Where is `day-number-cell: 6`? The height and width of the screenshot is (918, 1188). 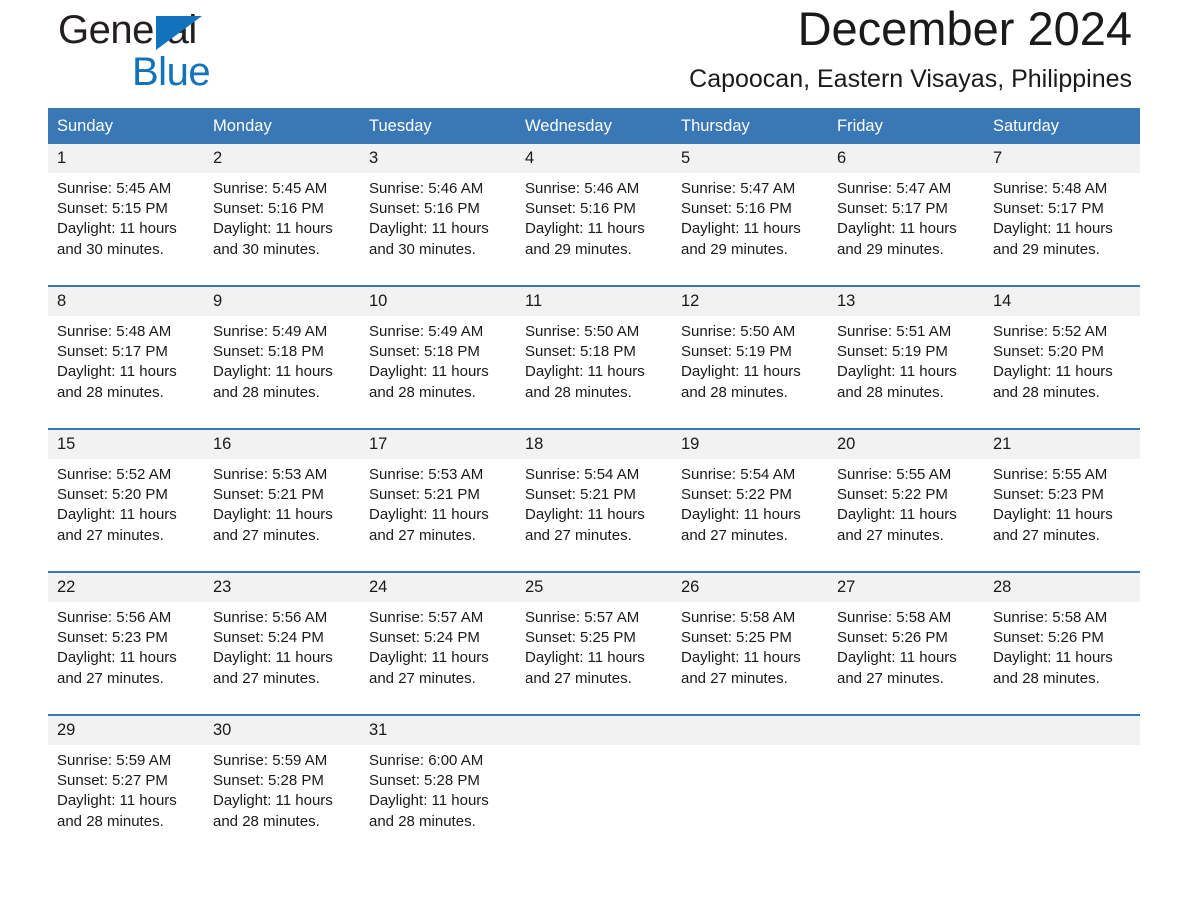 day-number-cell: 6 is located at coordinates (906, 158).